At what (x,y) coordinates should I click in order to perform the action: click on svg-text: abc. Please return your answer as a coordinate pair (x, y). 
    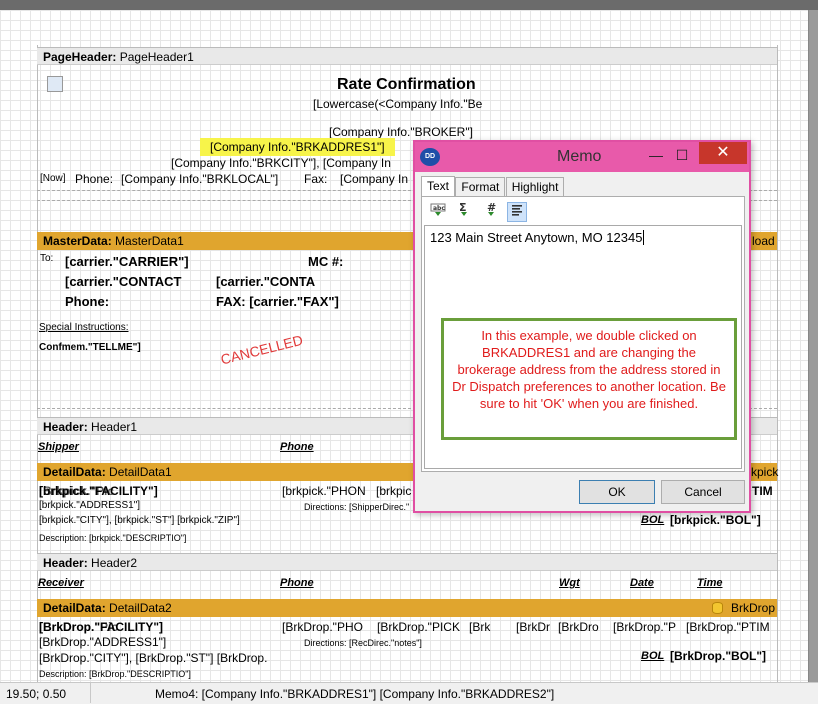
    Looking at the image, I should click on (439, 208).